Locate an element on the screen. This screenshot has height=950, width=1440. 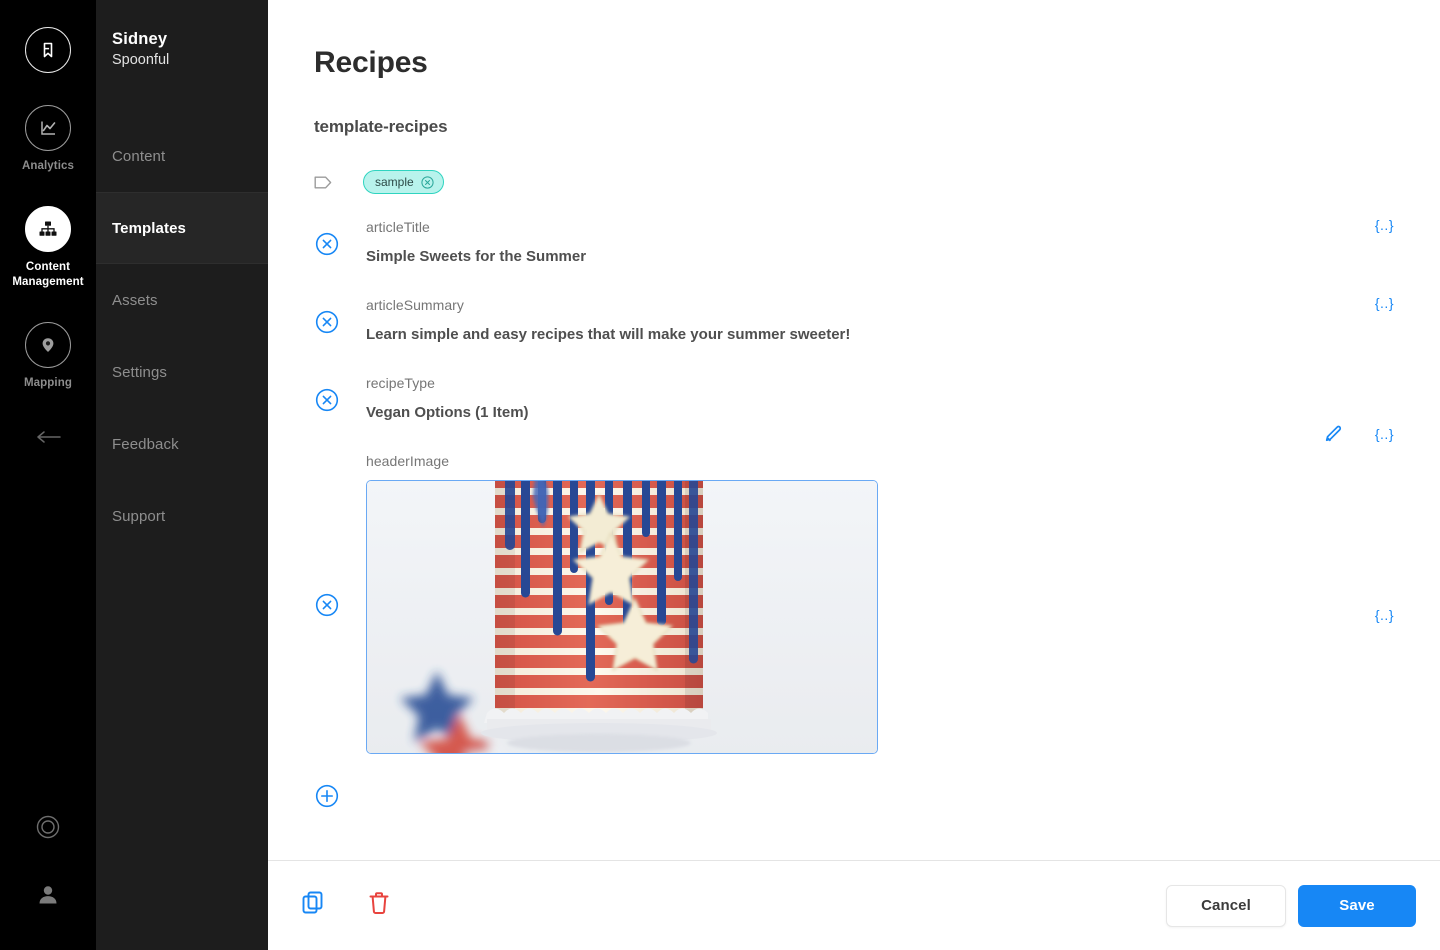
lifebuoy-icon is located at coordinates (48, 830).